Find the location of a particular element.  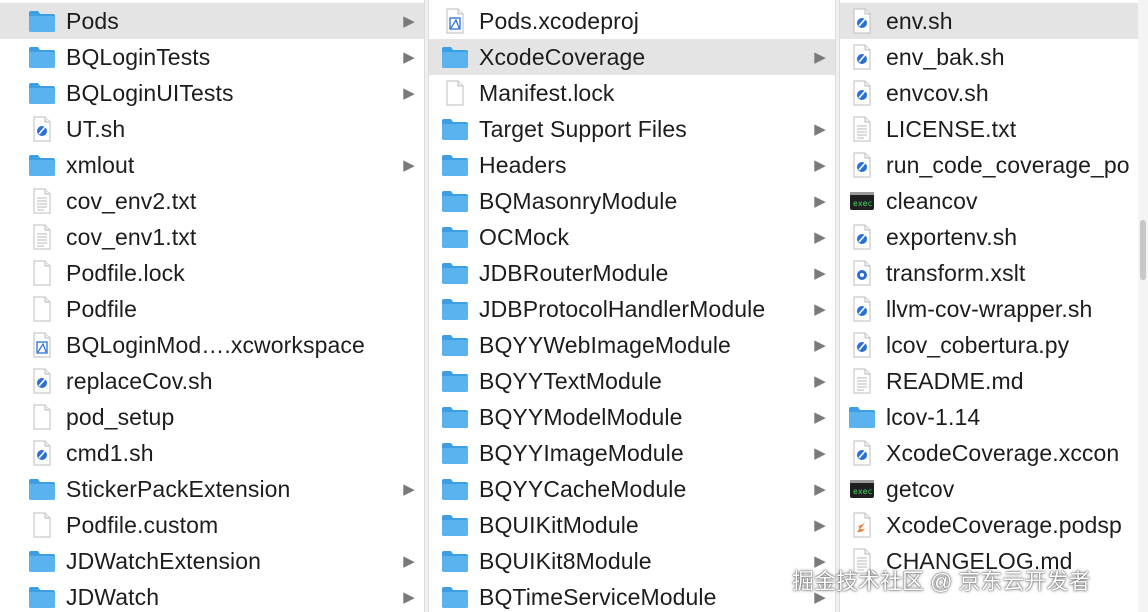

file-row: JDBProtocolHandlerModule ▶ is located at coordinates (632, 309).